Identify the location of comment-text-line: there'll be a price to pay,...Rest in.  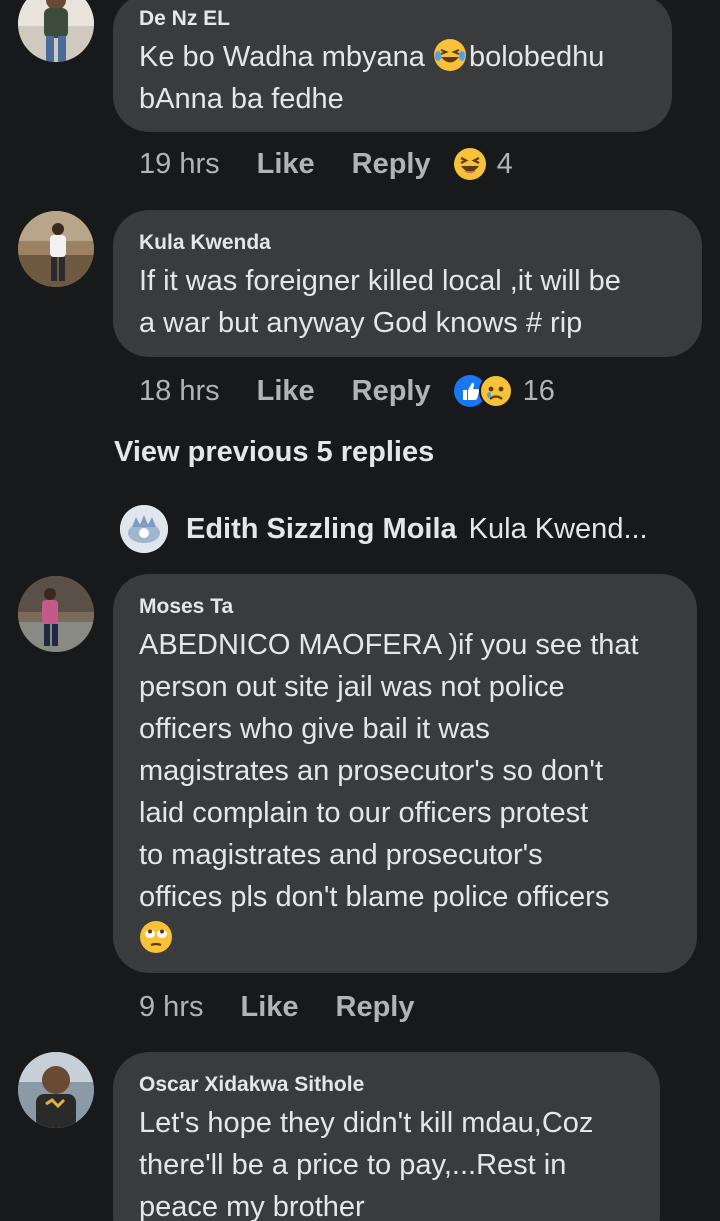
(353, 1165).